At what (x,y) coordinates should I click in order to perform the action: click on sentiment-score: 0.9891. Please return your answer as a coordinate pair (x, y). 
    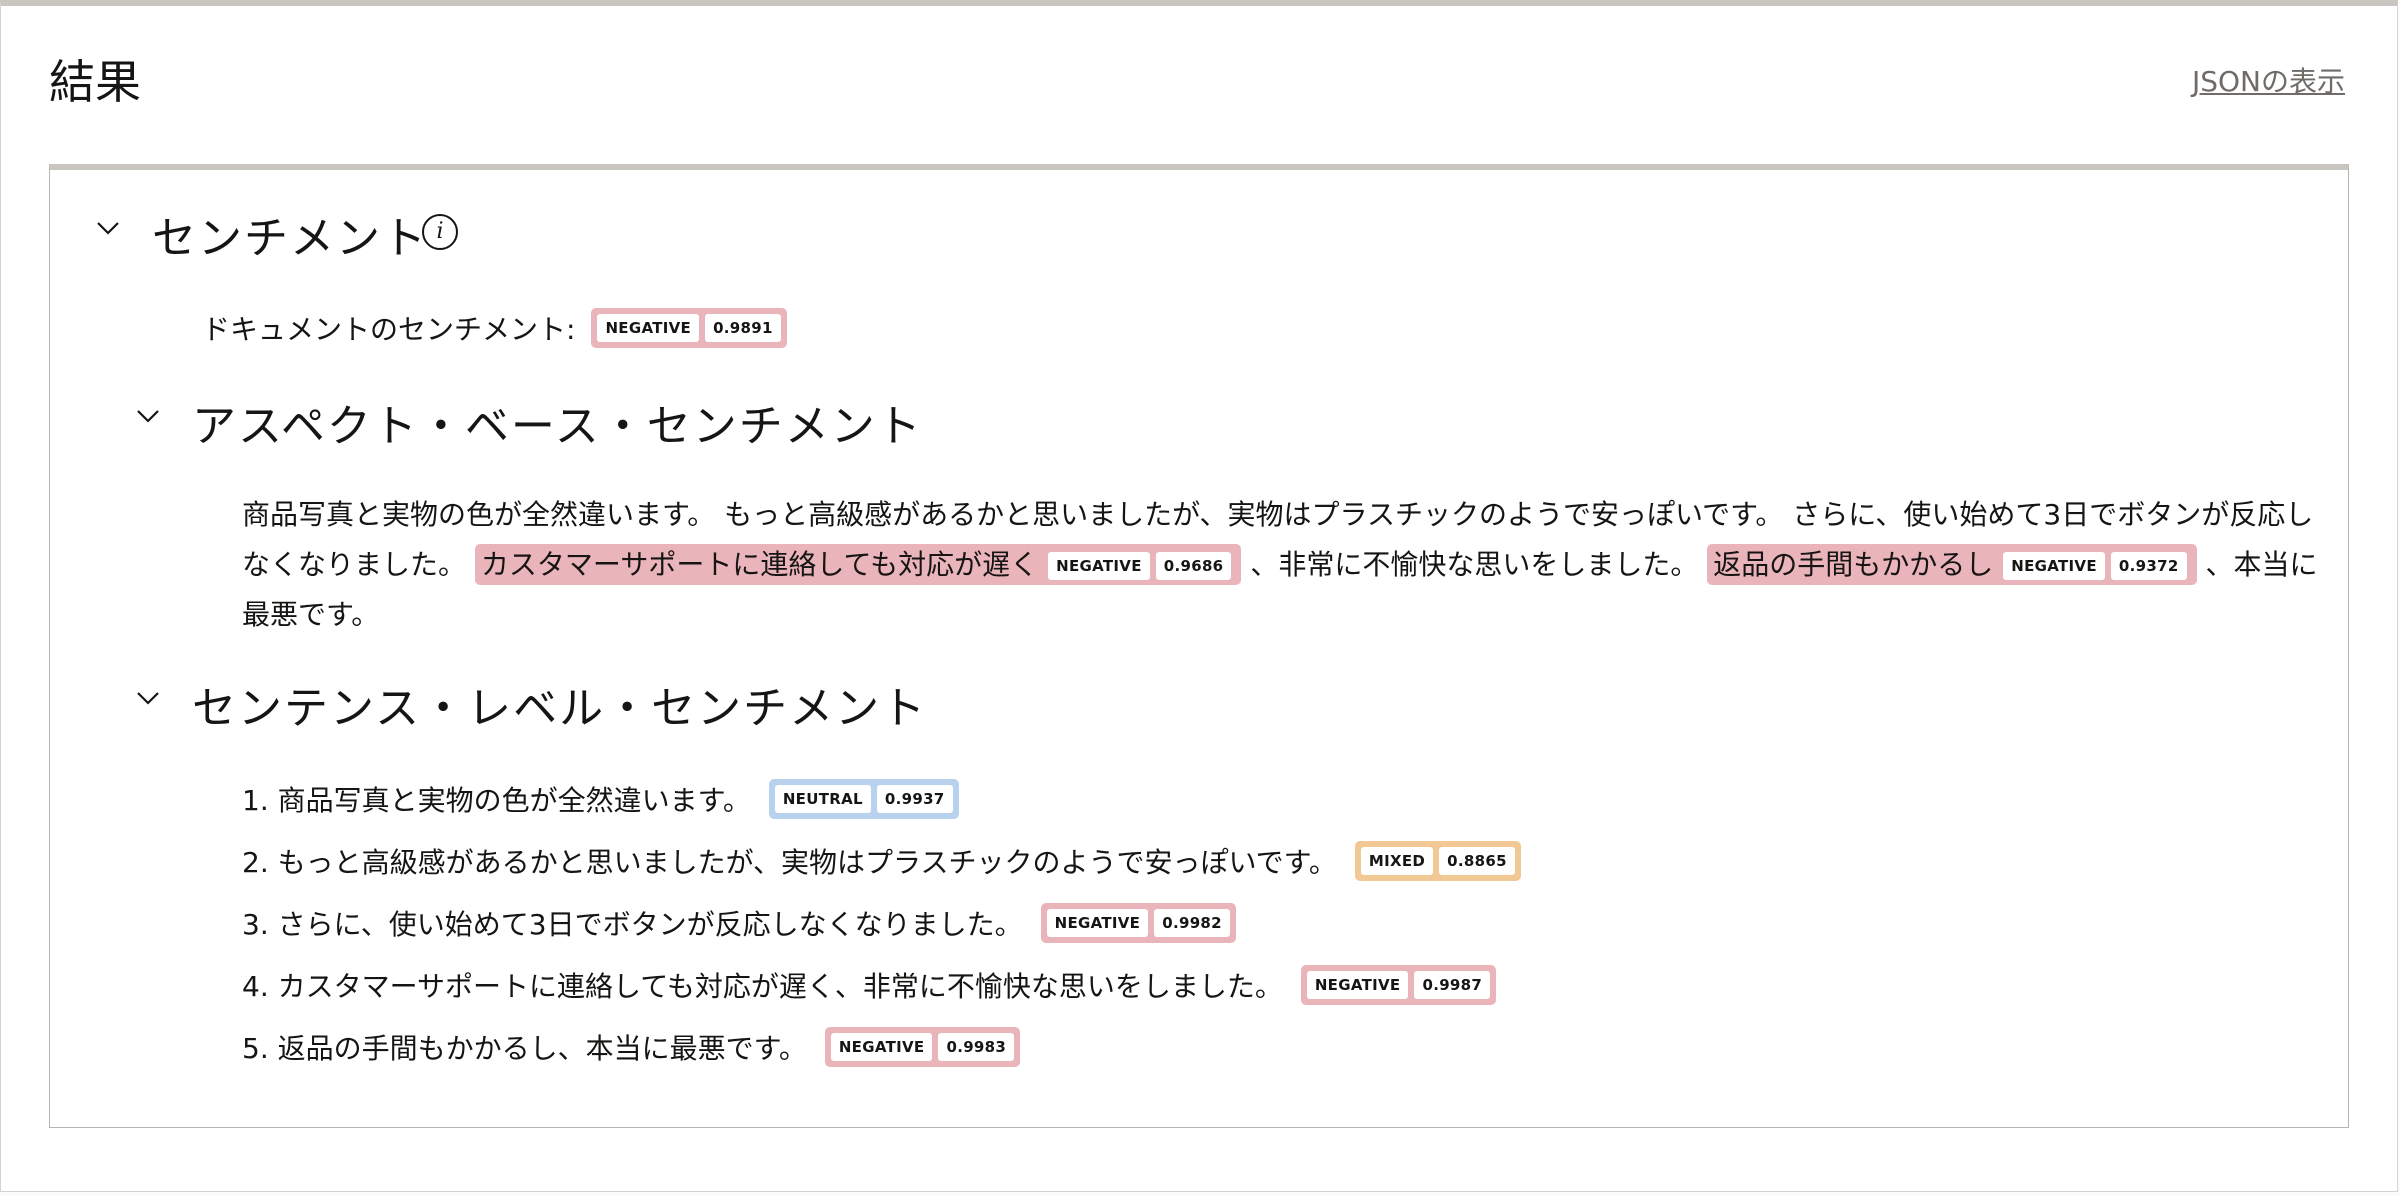
    Looking at the image, I should click on (743, 328).